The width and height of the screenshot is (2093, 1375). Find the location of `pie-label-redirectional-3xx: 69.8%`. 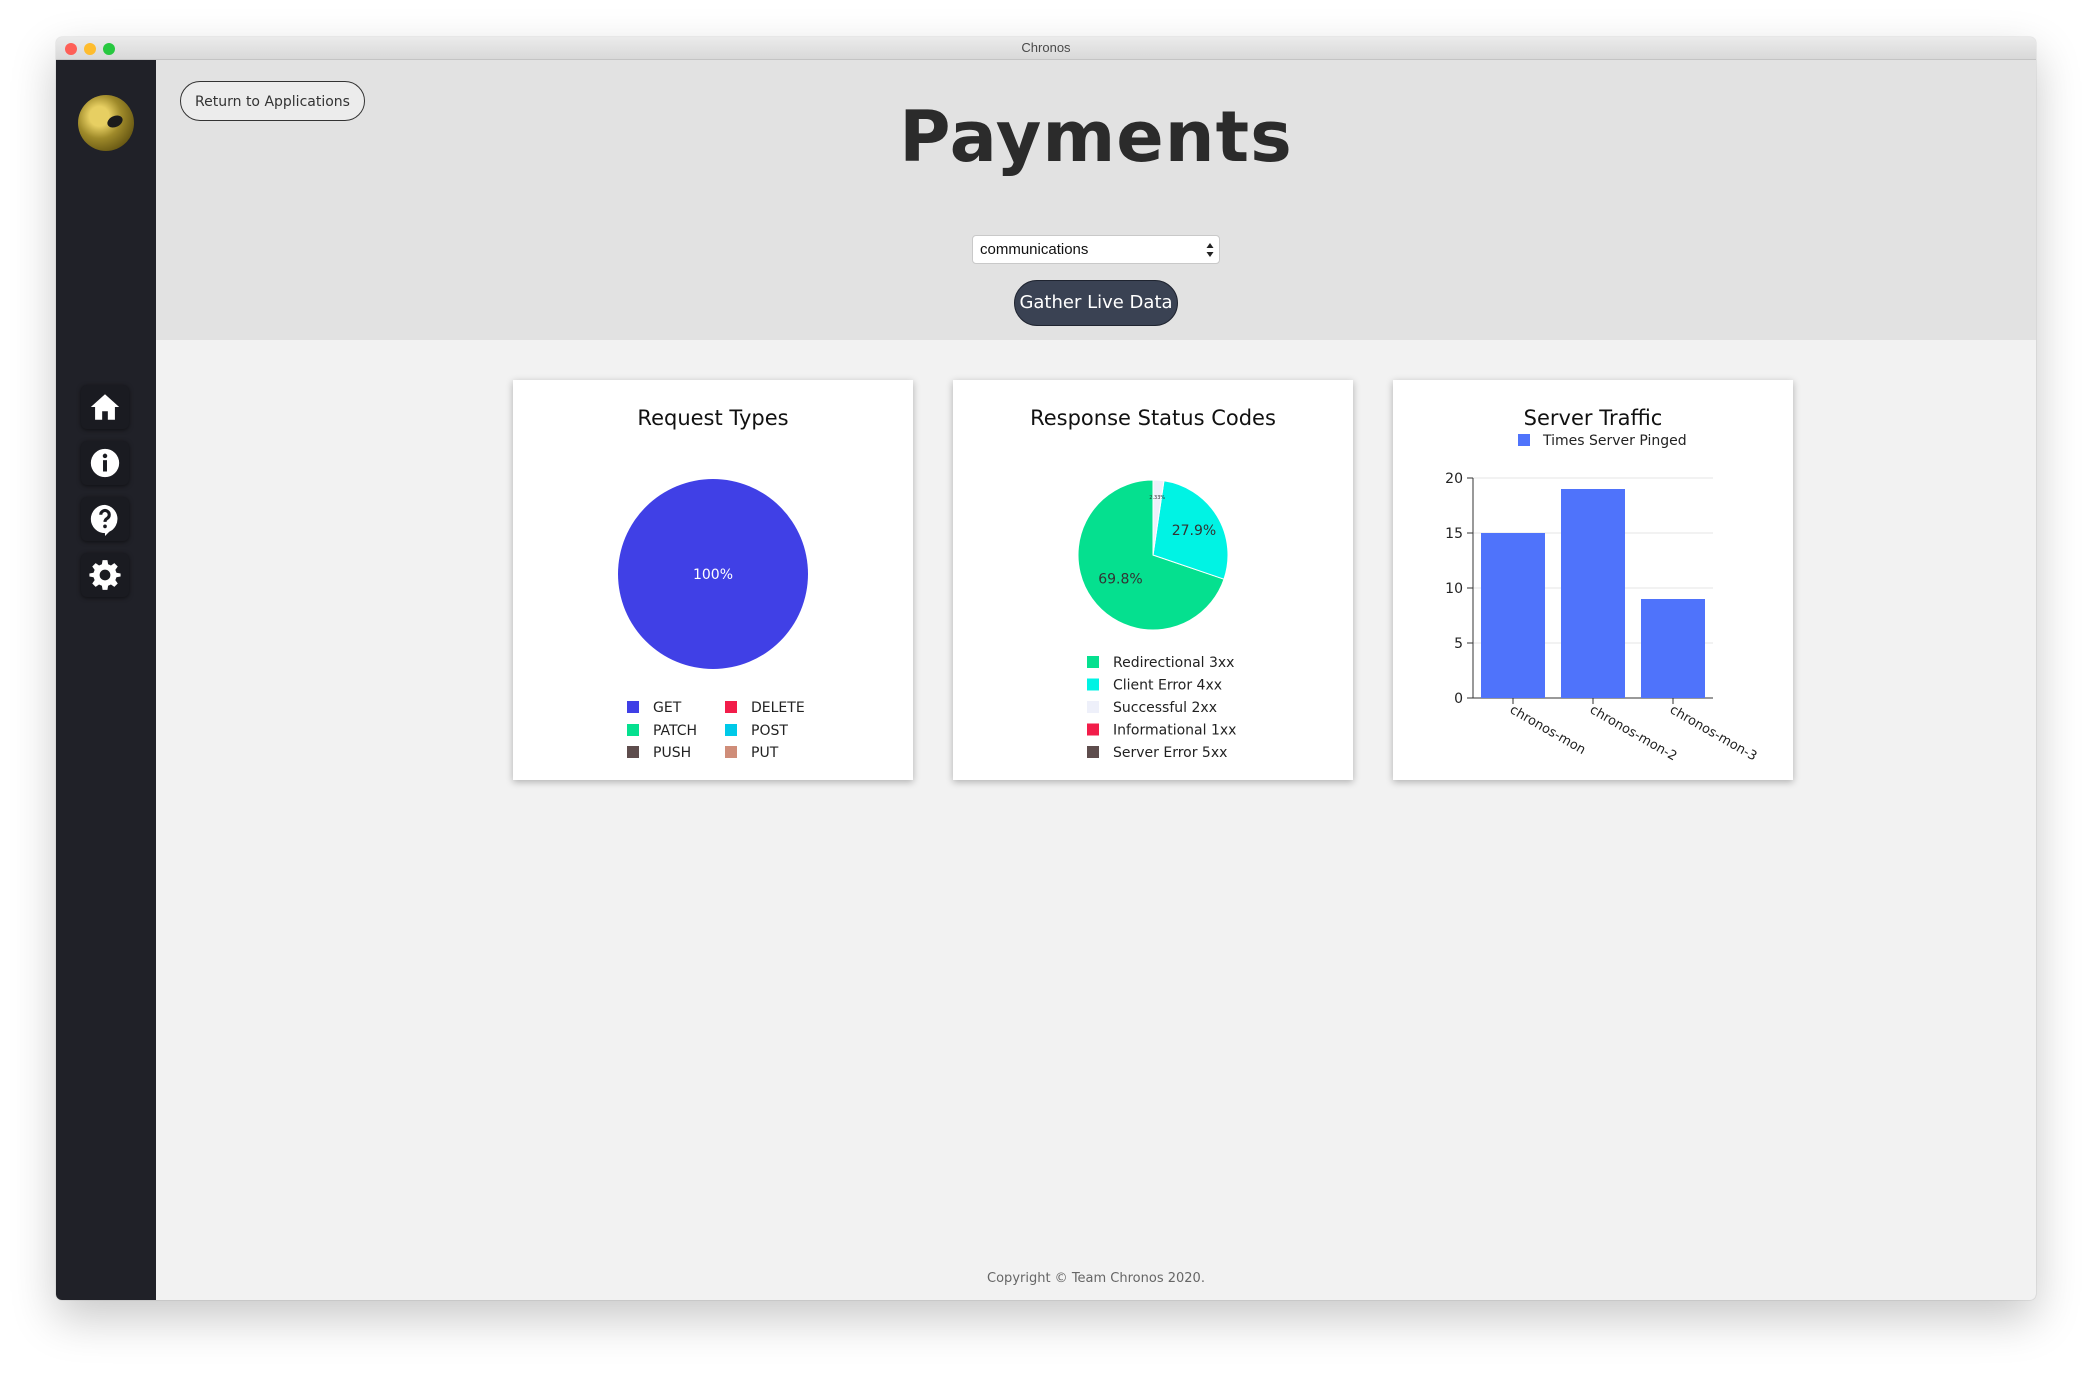

pie-label-redirectional-3xx: 69.8% is located at coordinates (1120, 579).